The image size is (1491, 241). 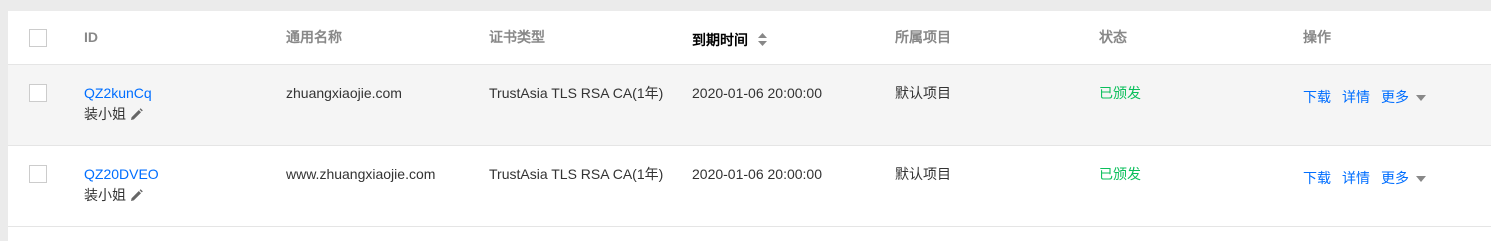 I want to click on cert-id-cell: QZ2kunCq 装小姐, so click(x=118, y=105).